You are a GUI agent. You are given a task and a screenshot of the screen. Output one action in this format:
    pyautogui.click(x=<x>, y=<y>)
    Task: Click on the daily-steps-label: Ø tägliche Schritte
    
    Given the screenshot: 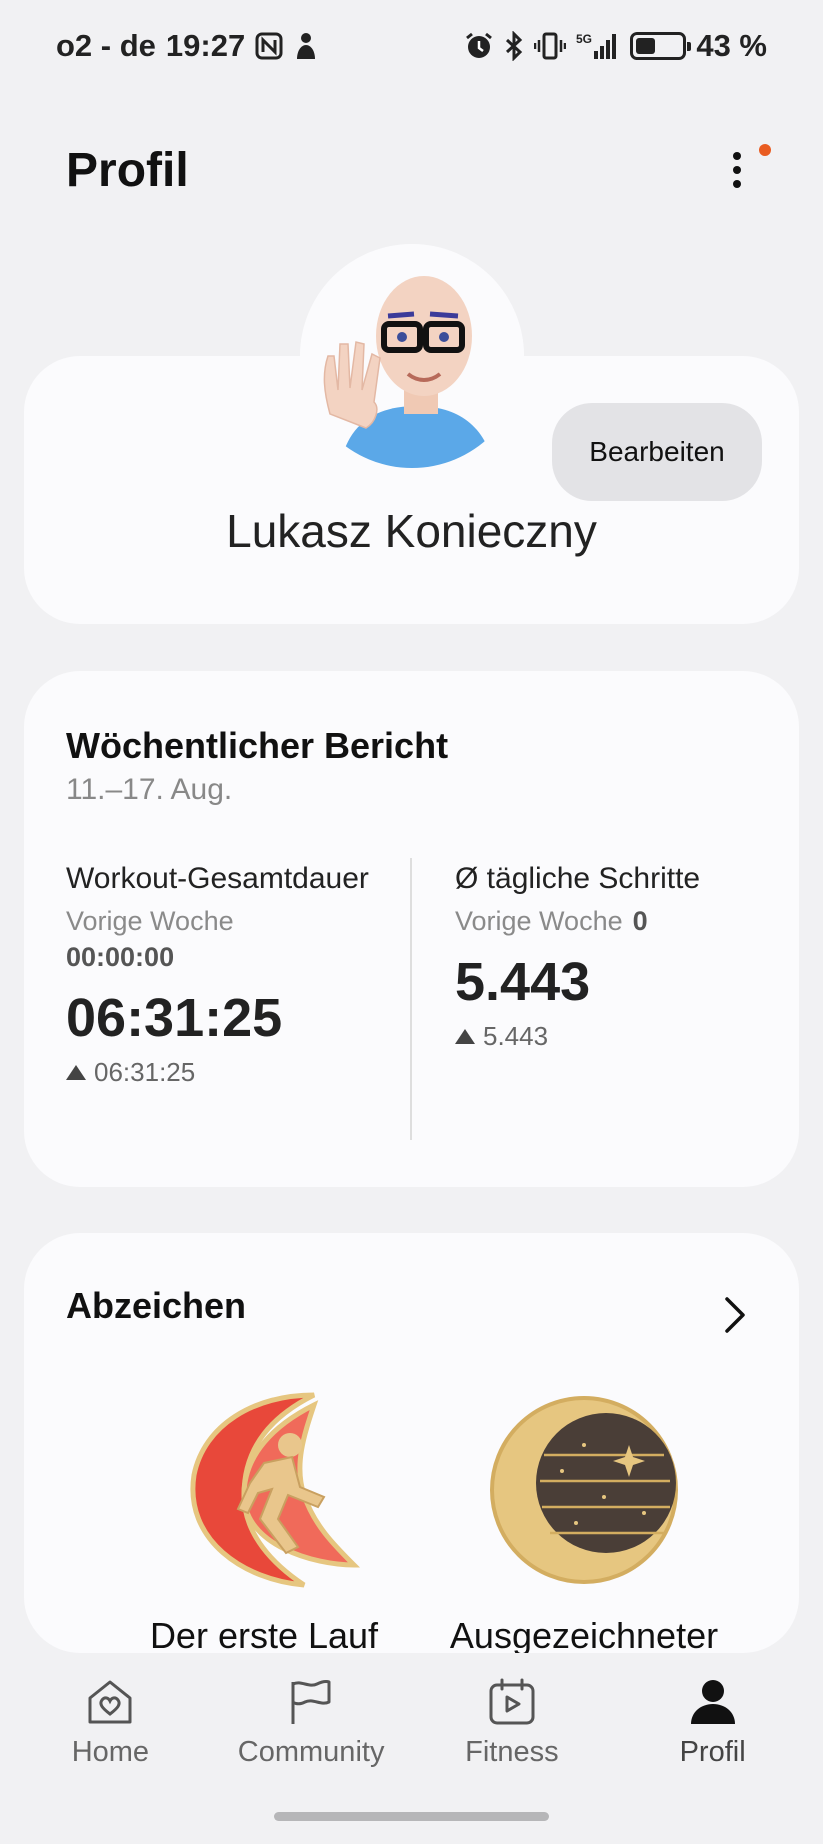 What is the action you would take?
    pyautogui.click(x=578, y=878)
    